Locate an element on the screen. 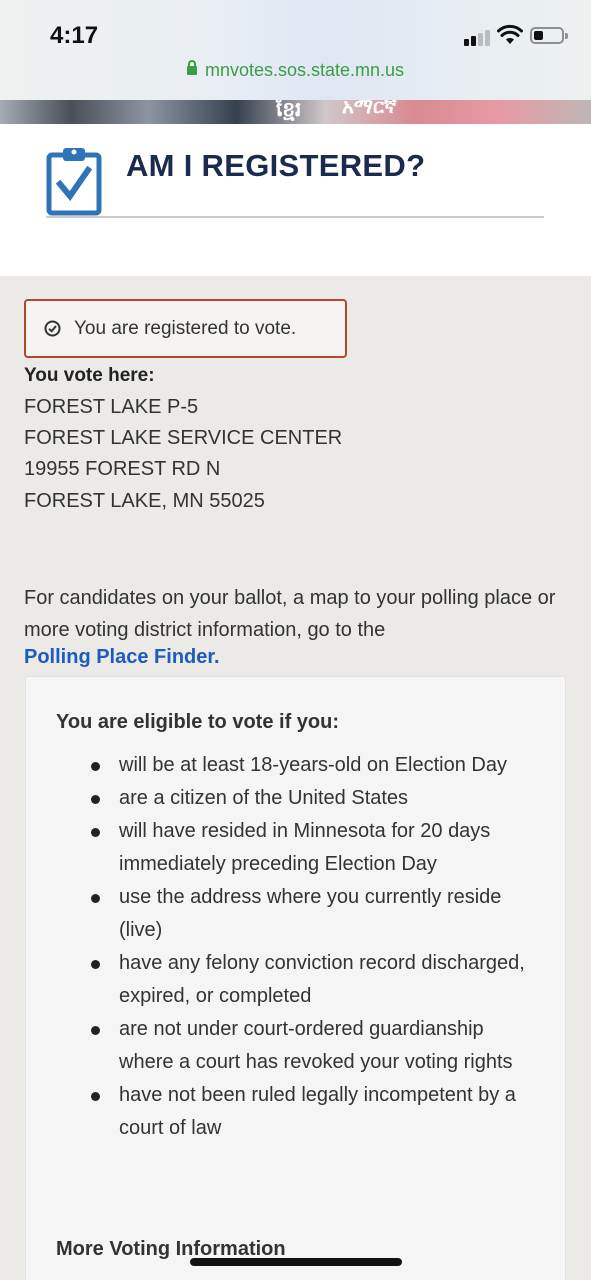  precinct-name: FOREST LAKE P-5 is located at coordinates (111, 407).